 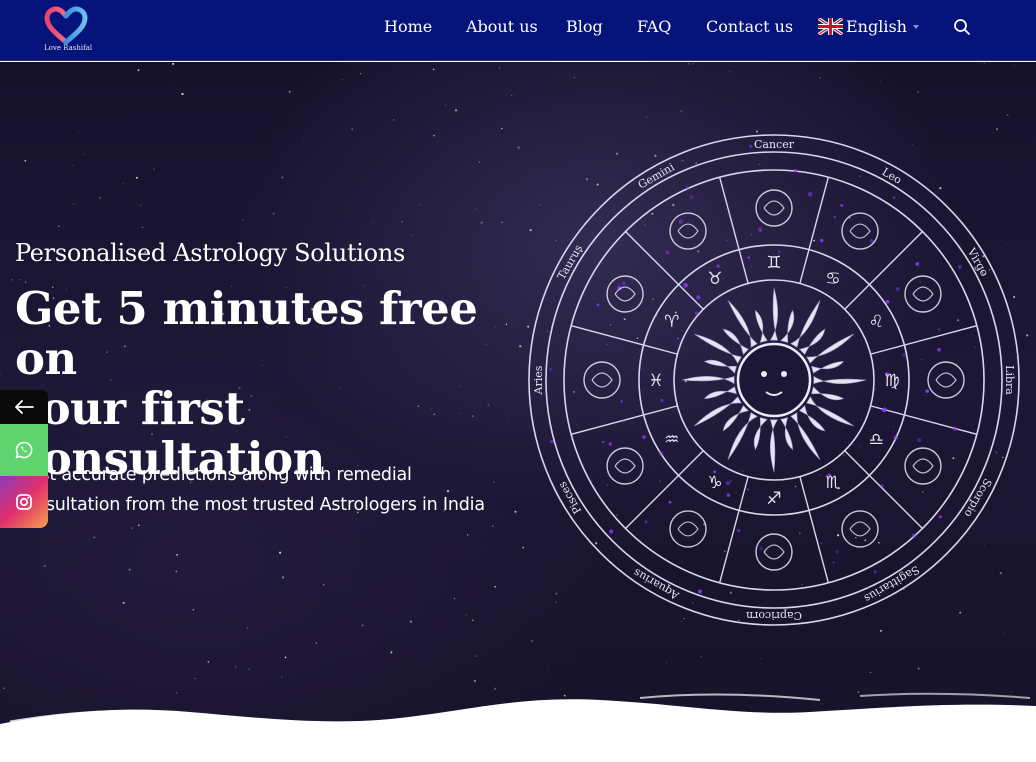 What do you see at coordinates (749, 26) in the screenshot?
I see `nav-contact-us: Contact us` at bounding box center [749, 26].